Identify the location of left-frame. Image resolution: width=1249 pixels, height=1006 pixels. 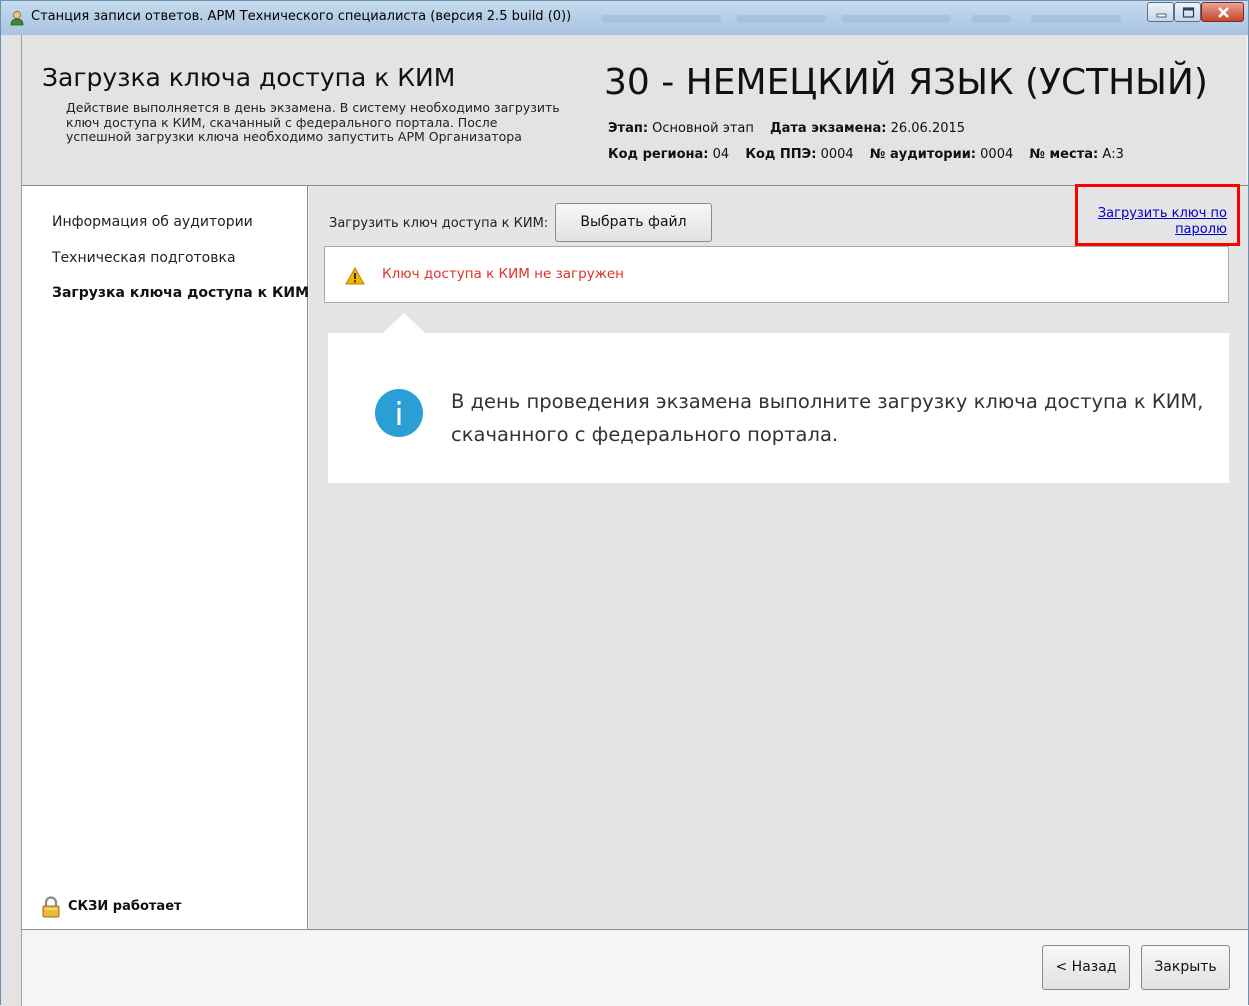
(11, 520).